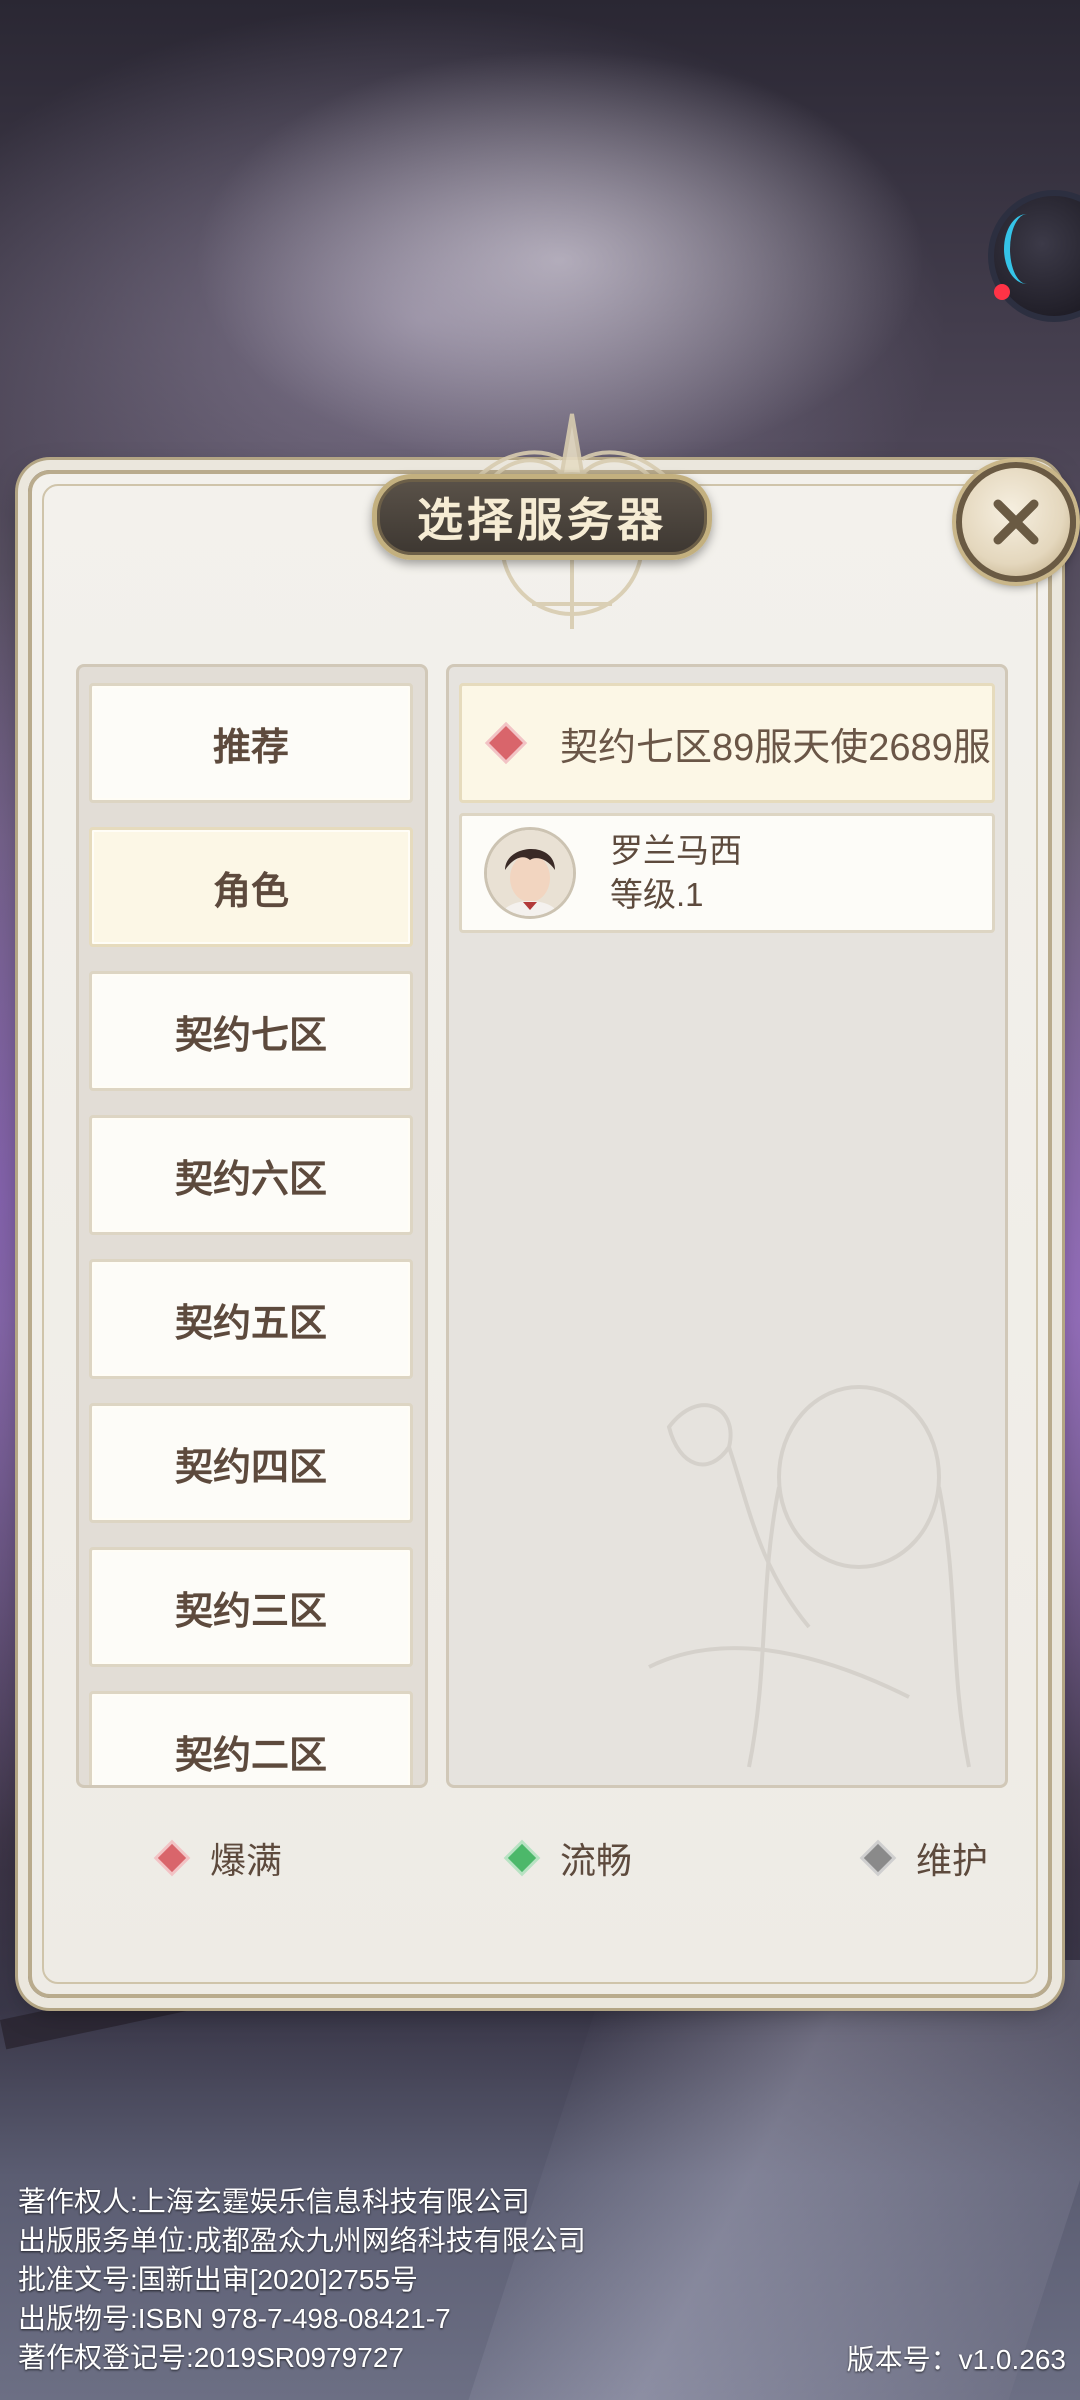 The height and width of the screenshot is (2400, 1080). What do you see at coordinates (251, 1738) in the screenshot?
I see `zone-item-2: 契约二区` at bounding box center [251, 1738].